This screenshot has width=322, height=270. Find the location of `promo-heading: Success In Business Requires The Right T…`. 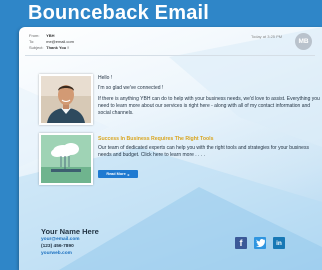

promo-heading: Success In Business Requires The Right T… is located at coordinates (156, 139).